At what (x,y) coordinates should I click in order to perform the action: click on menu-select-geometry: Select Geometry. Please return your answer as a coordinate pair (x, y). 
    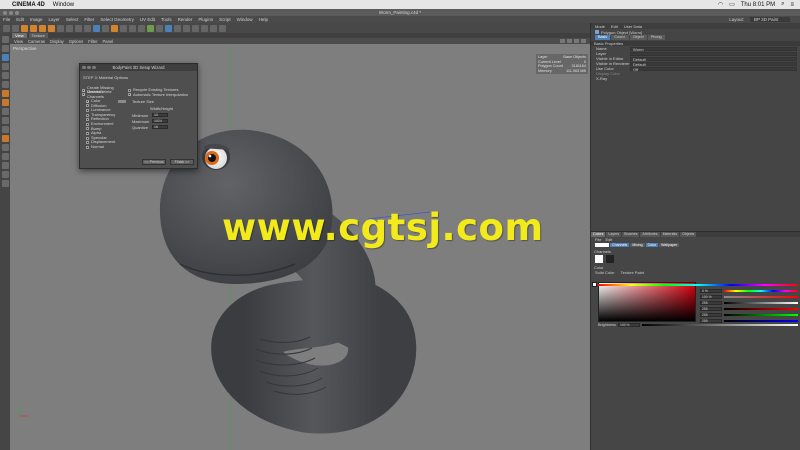
    Looking at the image, I should click on (117, 19).